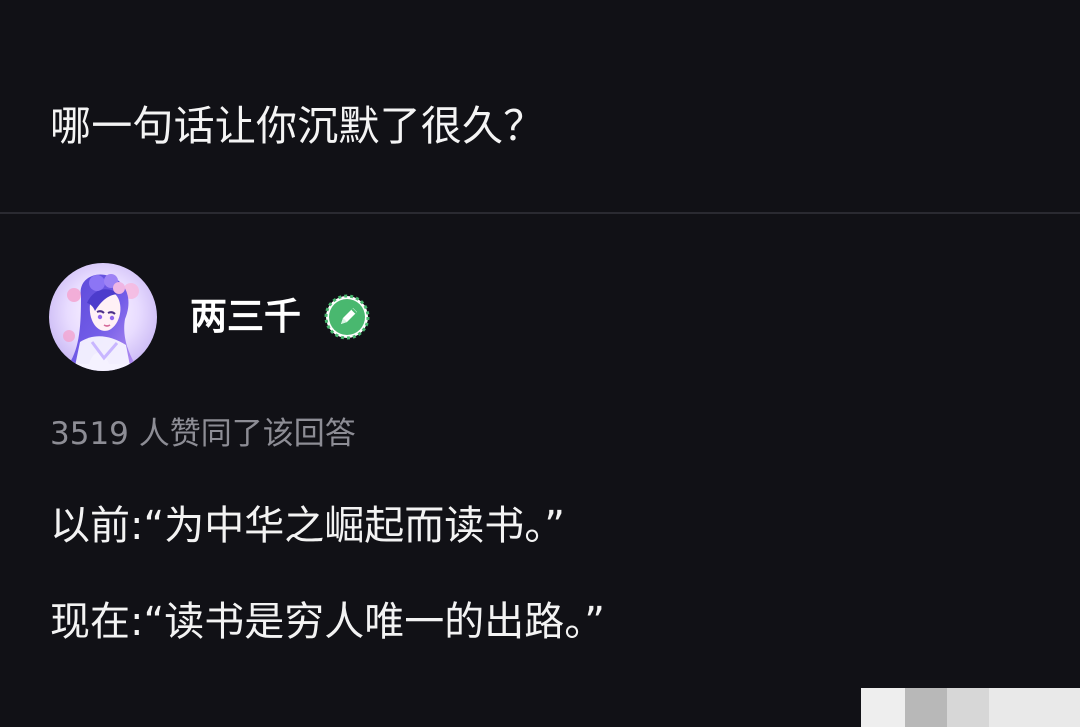 This screenshot has height=727, width=1080. I want to click on author-avatar, so click(103, 317).